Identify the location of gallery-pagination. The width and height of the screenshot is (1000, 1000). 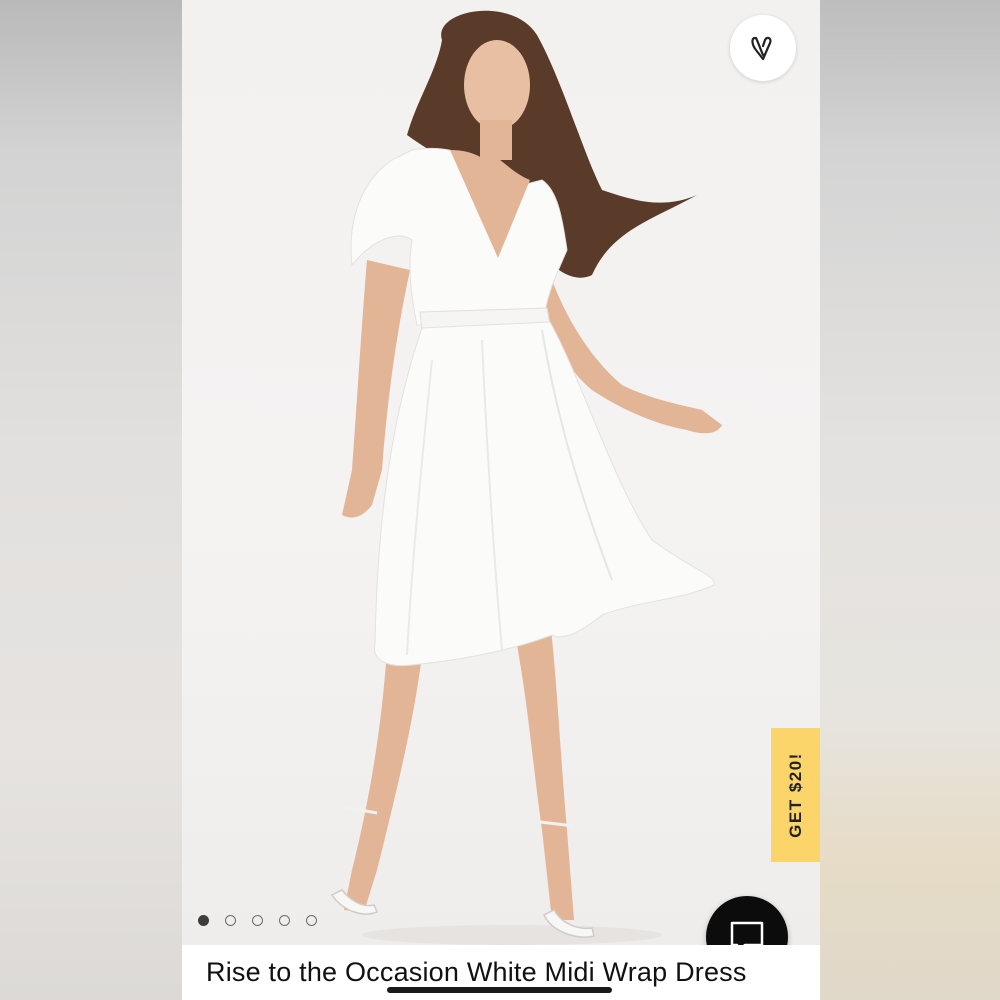
(257, 920).